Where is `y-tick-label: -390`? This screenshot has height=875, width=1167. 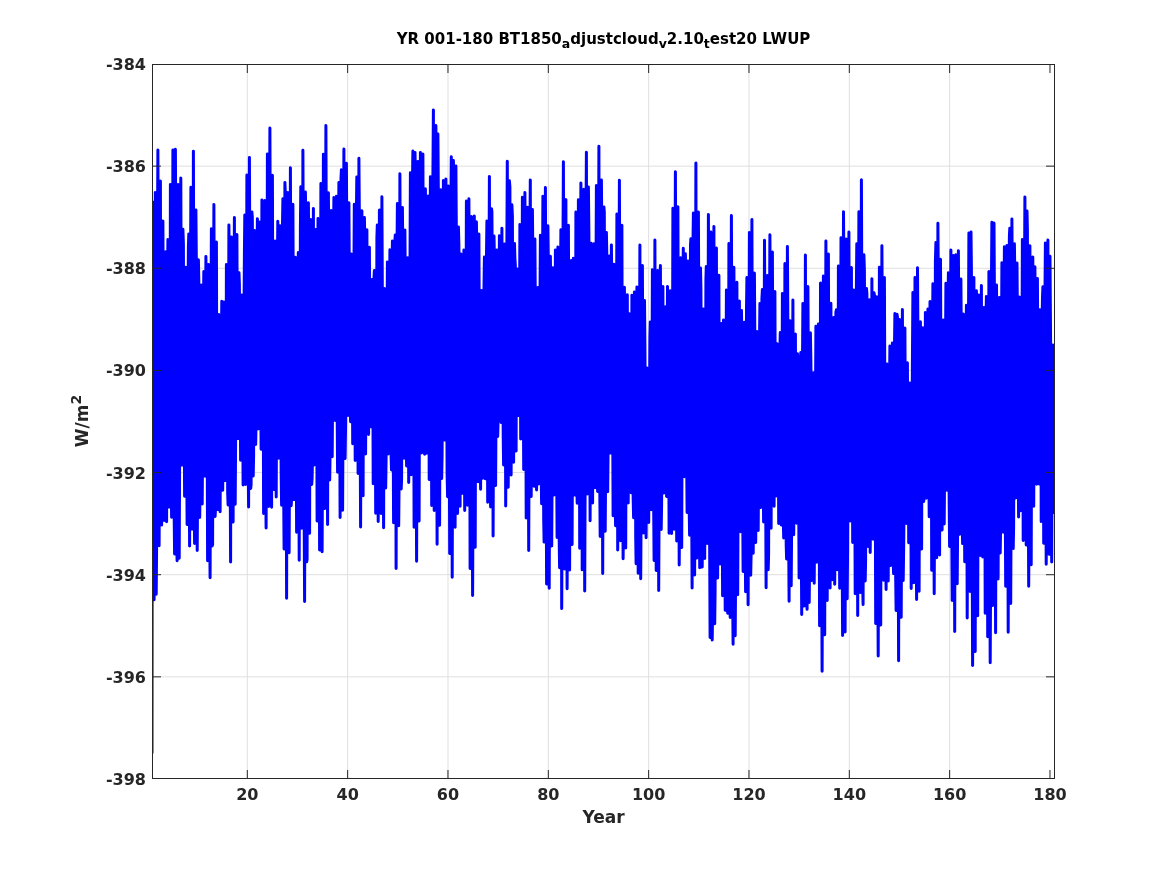
y-tick-label: -390 is located at coordinates (125, 370).